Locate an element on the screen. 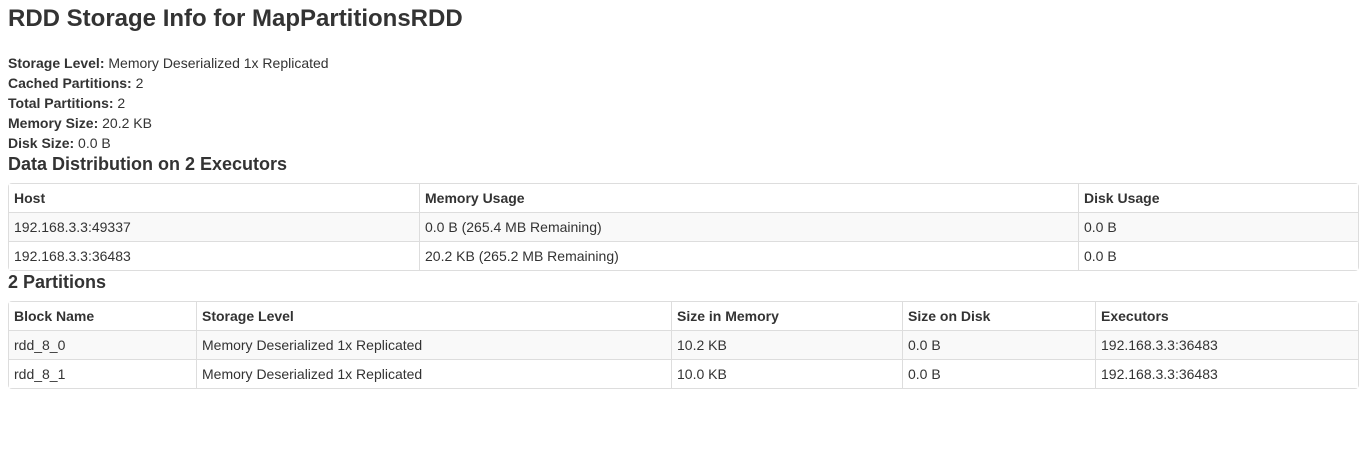 Image resolution: width=1371 pixels, height=453 pixels. total-partitions-value: 2 is located at coordinates (121, 103).